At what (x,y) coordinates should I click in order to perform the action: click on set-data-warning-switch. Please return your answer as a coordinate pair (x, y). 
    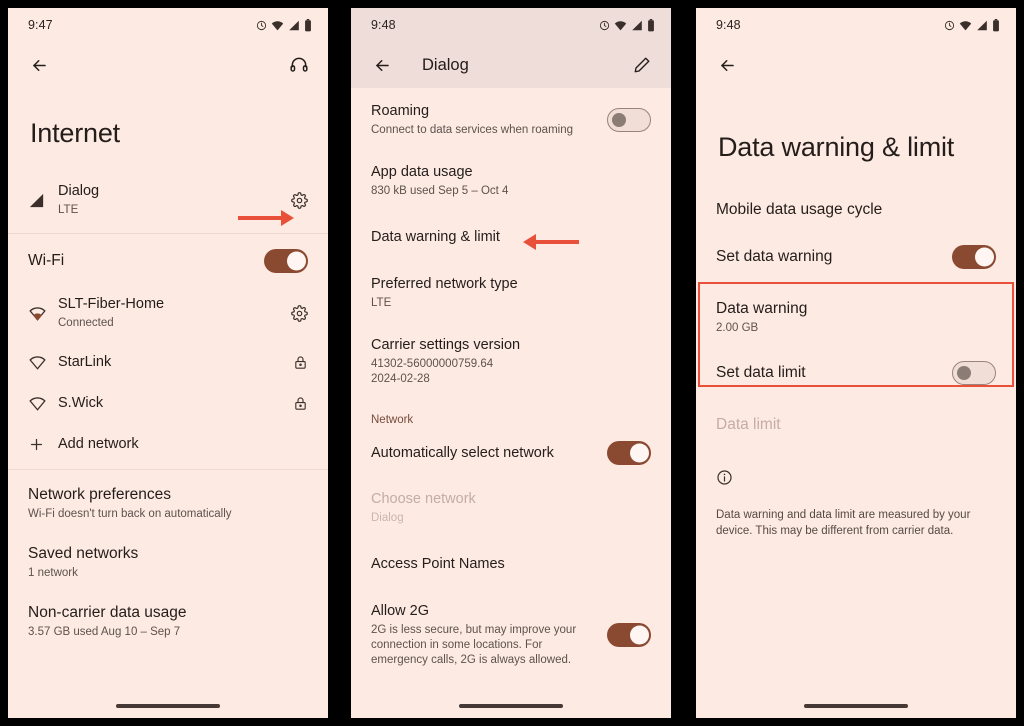
    Looking at the image, I should click on (974, 257).